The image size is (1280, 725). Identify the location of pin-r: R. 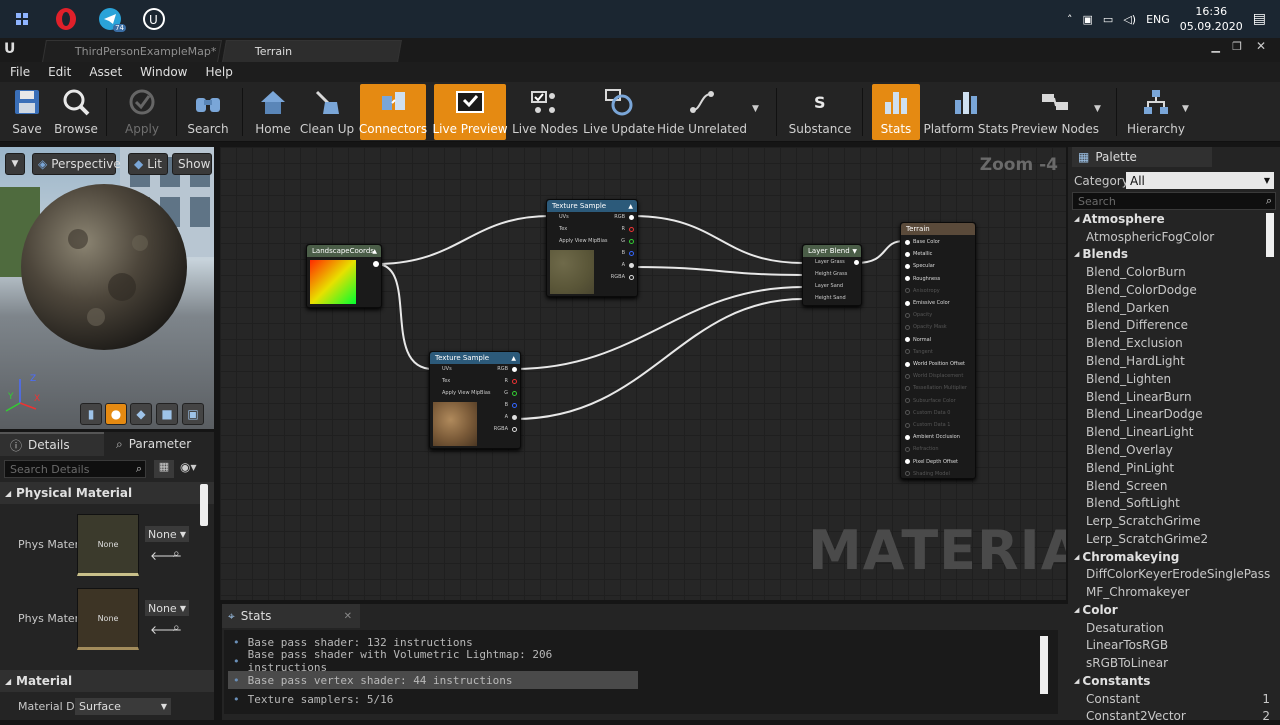
(506, 381).